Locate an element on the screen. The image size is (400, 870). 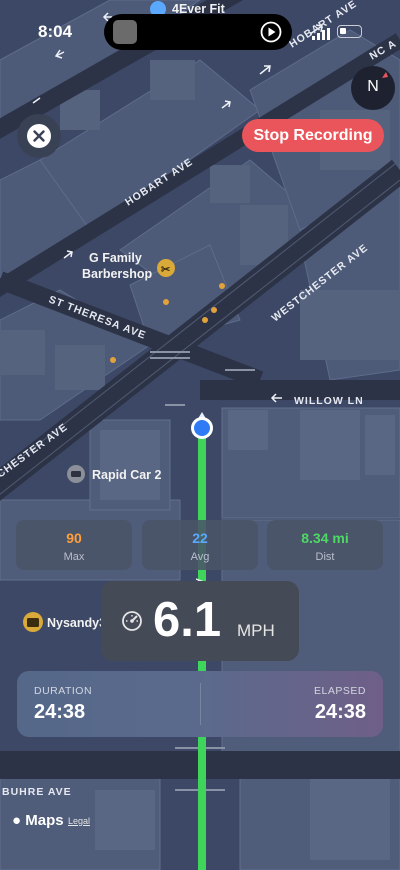
max-speed-label: Max is located at coordinates (74, 557).